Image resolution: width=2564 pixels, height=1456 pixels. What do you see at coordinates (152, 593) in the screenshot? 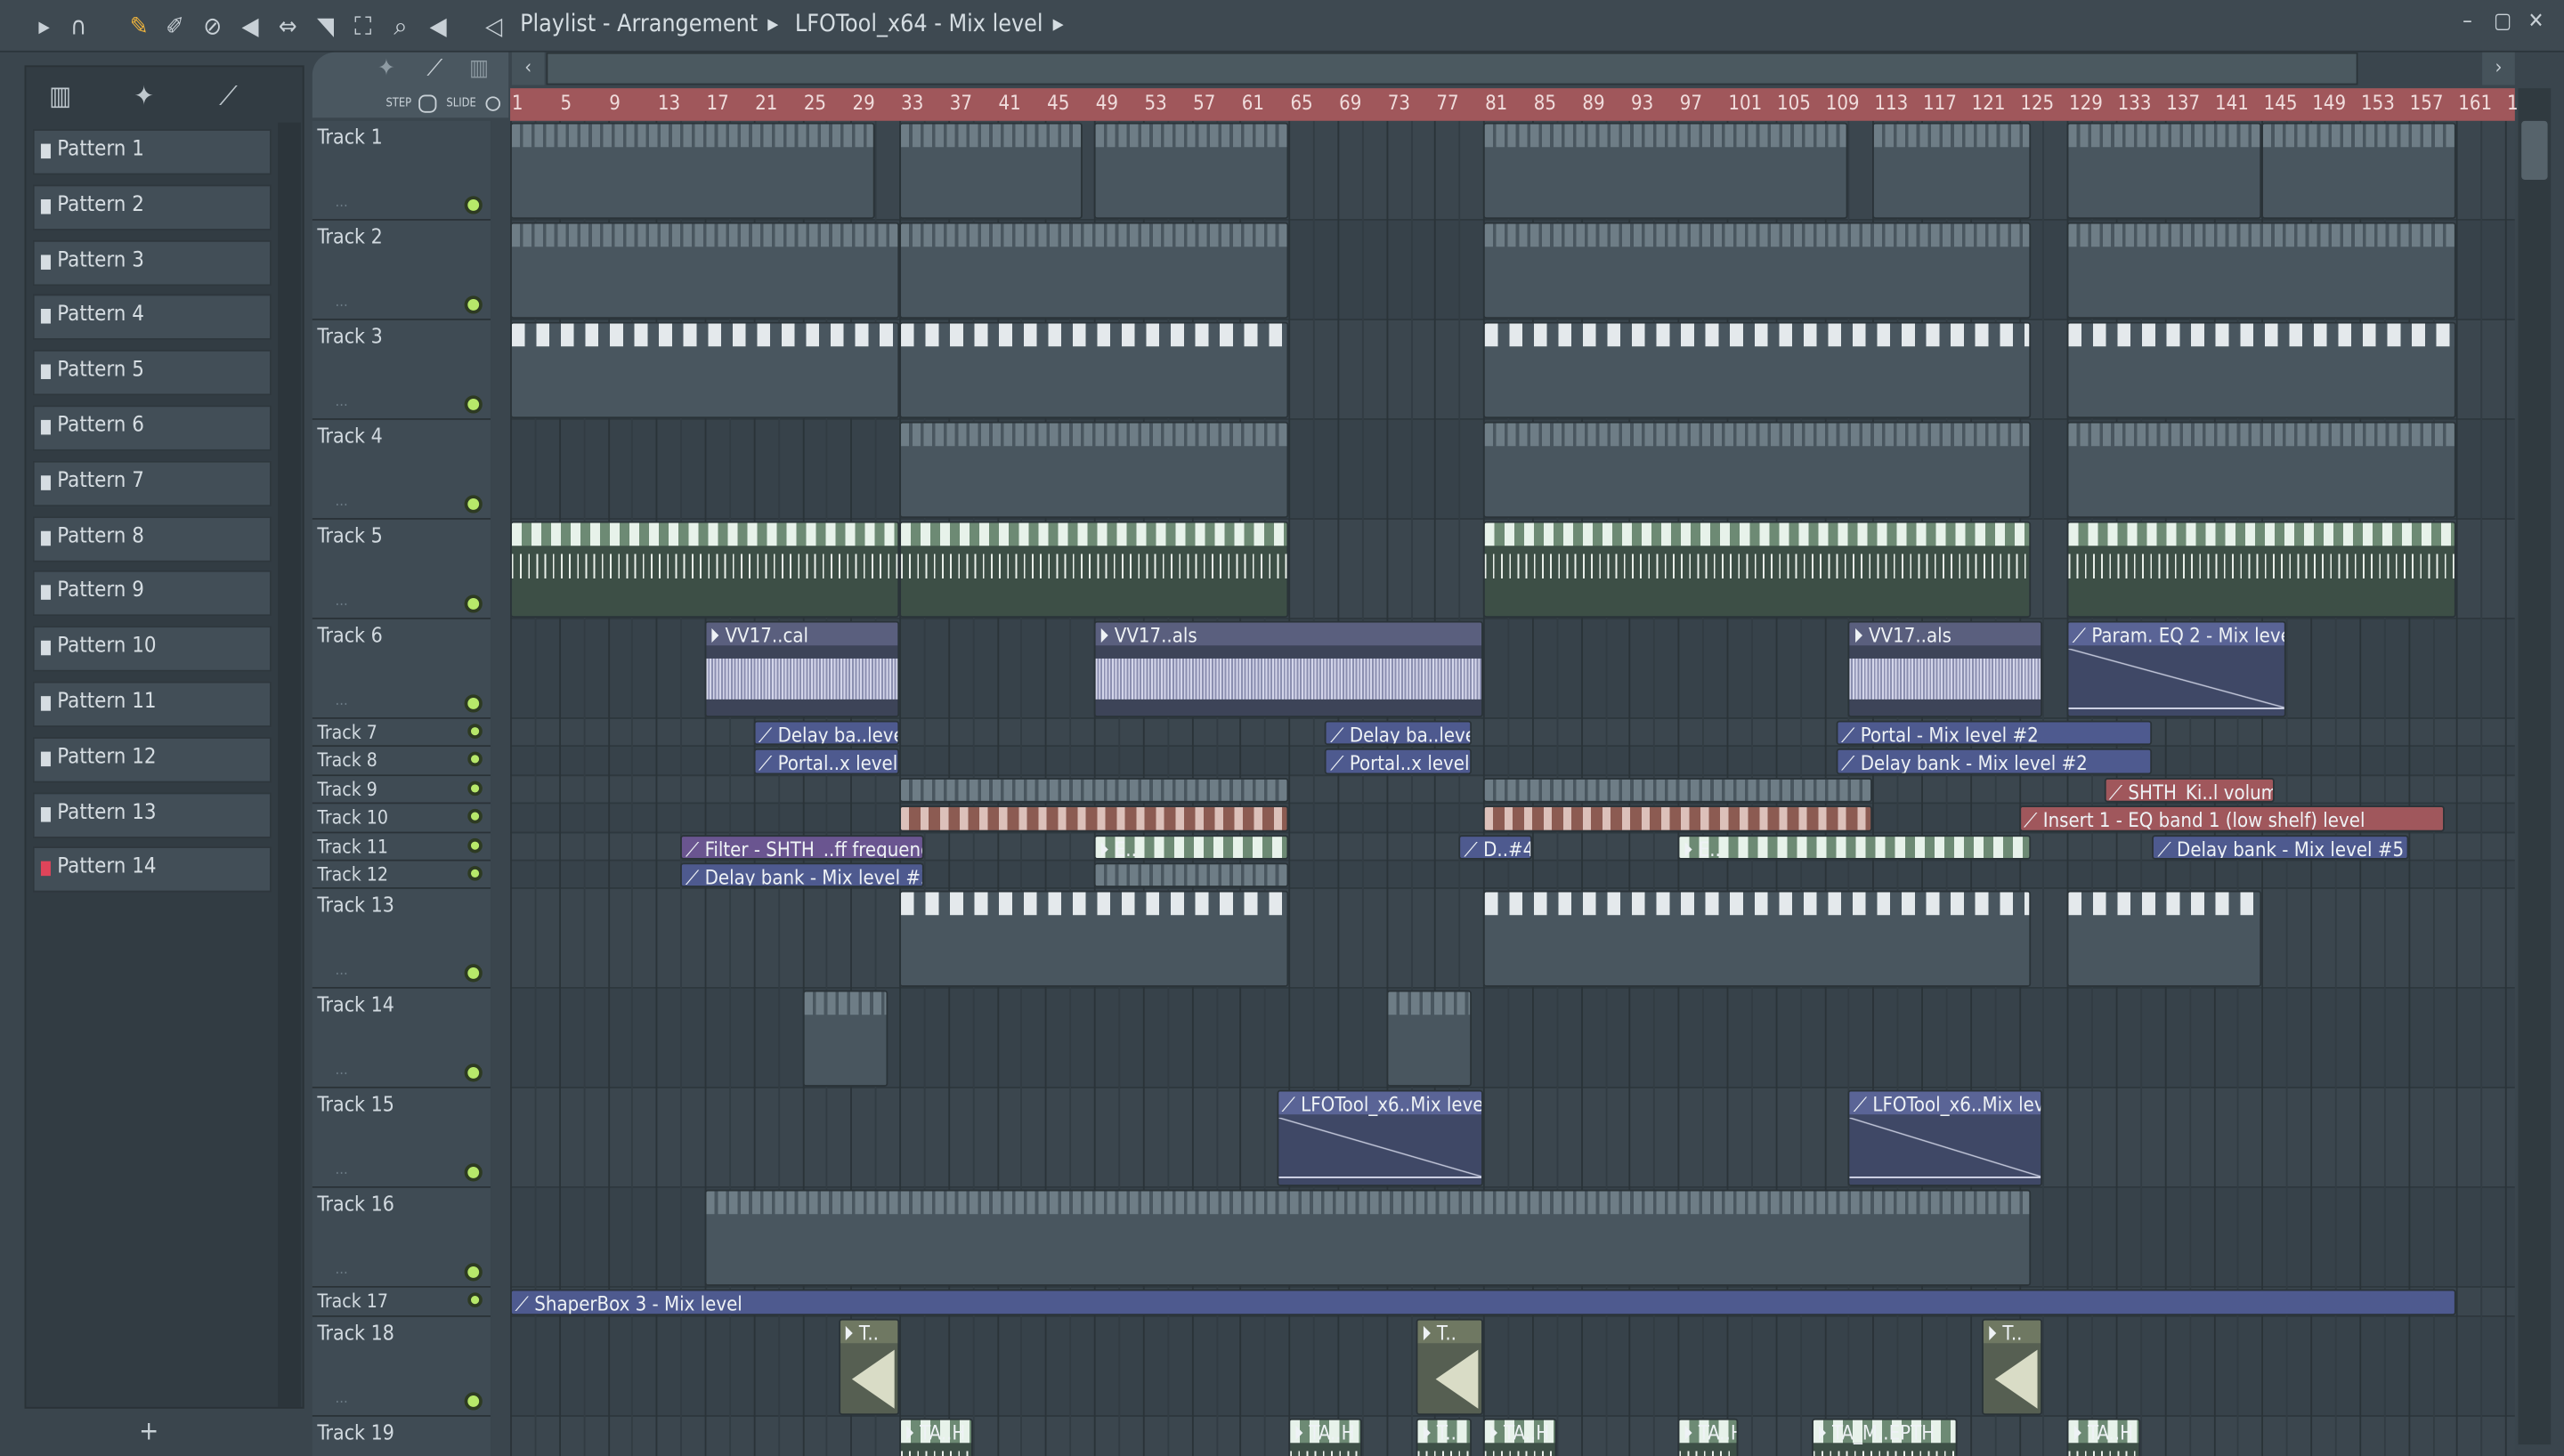
I see `pattern-item: Pattern 9` at bounding box center [152, 593].